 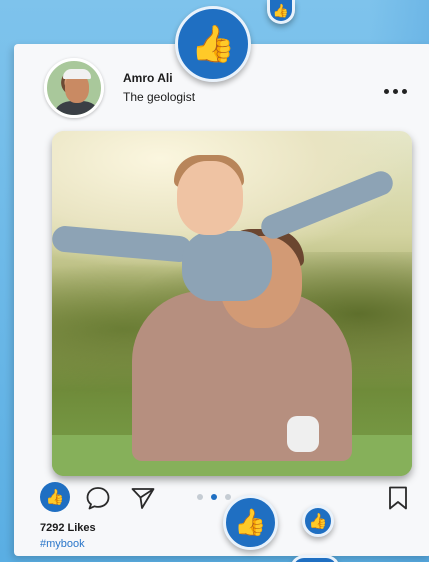 I want to click on avatar, so click(x=74, y=88).